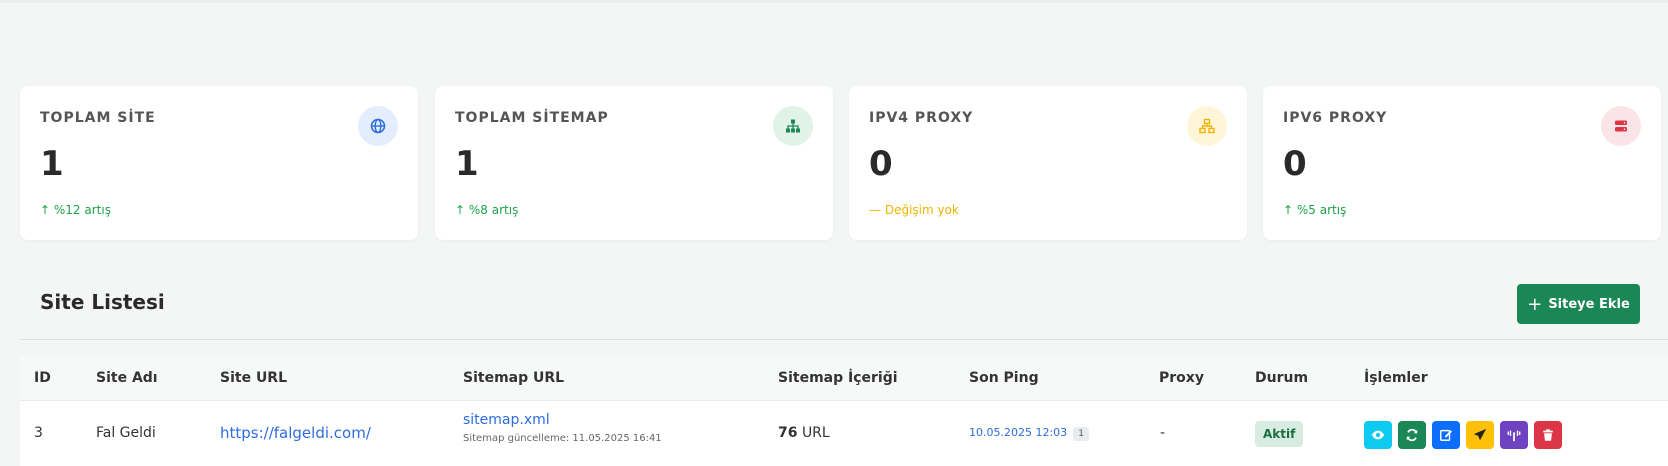 Image resolution: width=1668 pixels, height=466 pixels. I want to click on row-sitemap-content: 76 URL, so click(804, 433).